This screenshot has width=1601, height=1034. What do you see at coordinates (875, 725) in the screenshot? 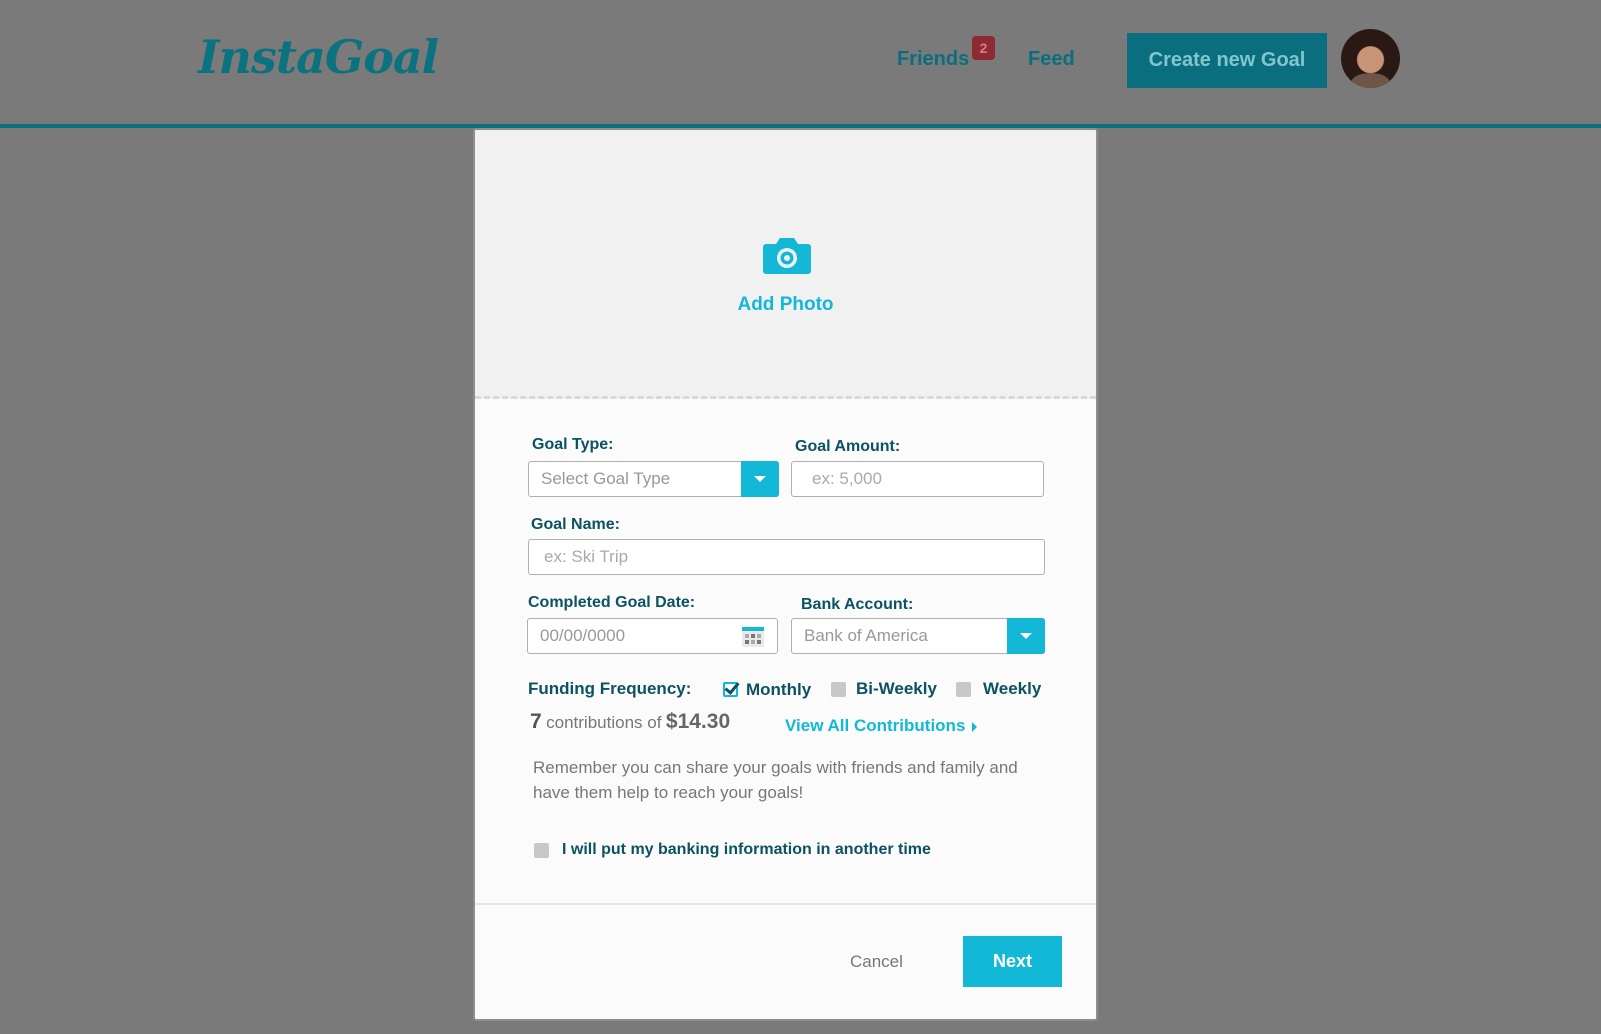
I see `view-all-label: View All Contributions` at bounding box center [875, 725].